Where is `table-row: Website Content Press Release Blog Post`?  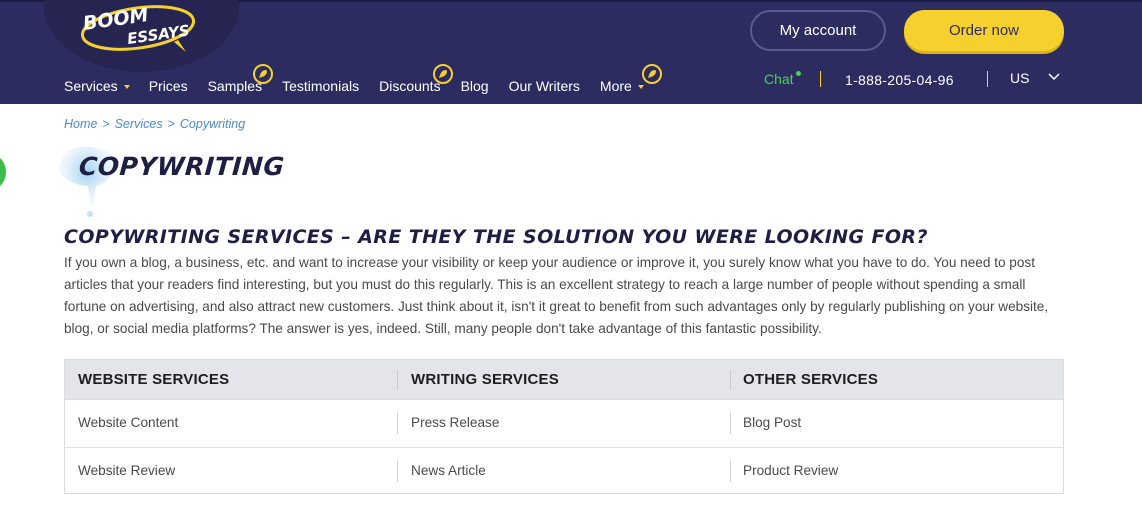
table-row: Website Content Press Release Blog Post is located at coordinates (564, 423).